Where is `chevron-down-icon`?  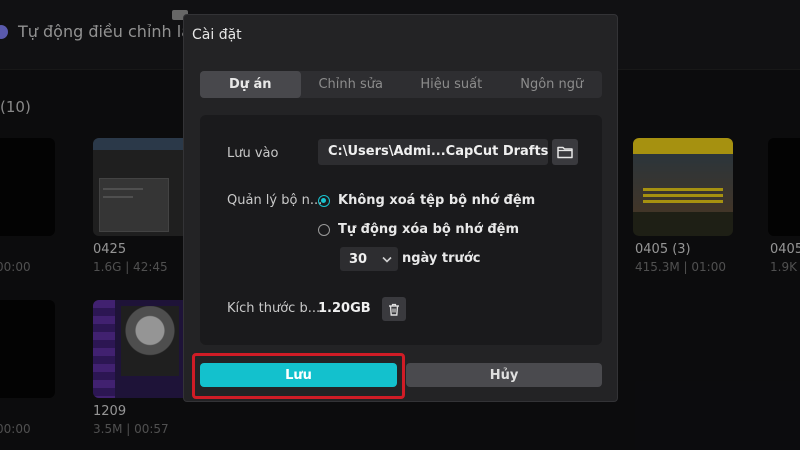 chevron-down-icon is located at coordinates (387, 259).